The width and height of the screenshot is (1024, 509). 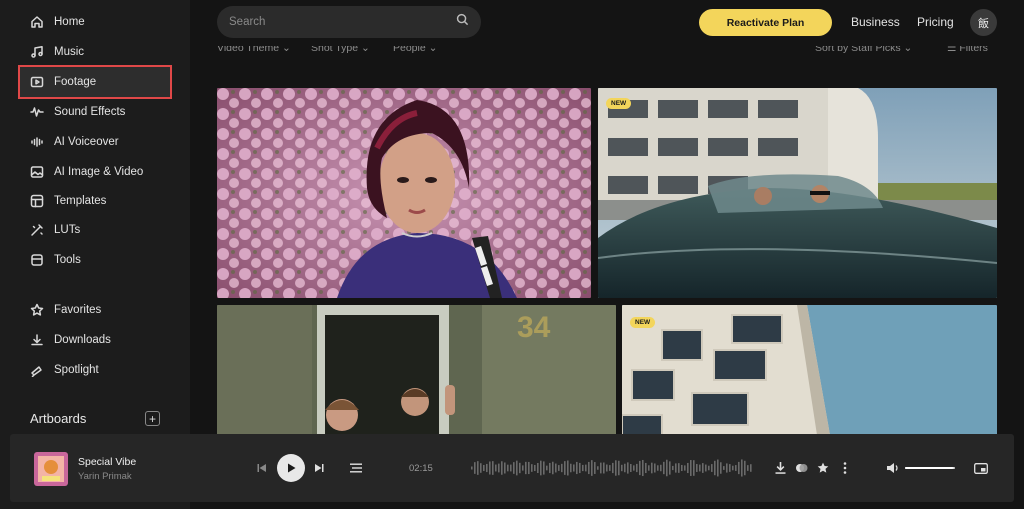 I want to click on sidebar-item-ai-voiceover: AI Voiceover, so click(x=95, y=142).